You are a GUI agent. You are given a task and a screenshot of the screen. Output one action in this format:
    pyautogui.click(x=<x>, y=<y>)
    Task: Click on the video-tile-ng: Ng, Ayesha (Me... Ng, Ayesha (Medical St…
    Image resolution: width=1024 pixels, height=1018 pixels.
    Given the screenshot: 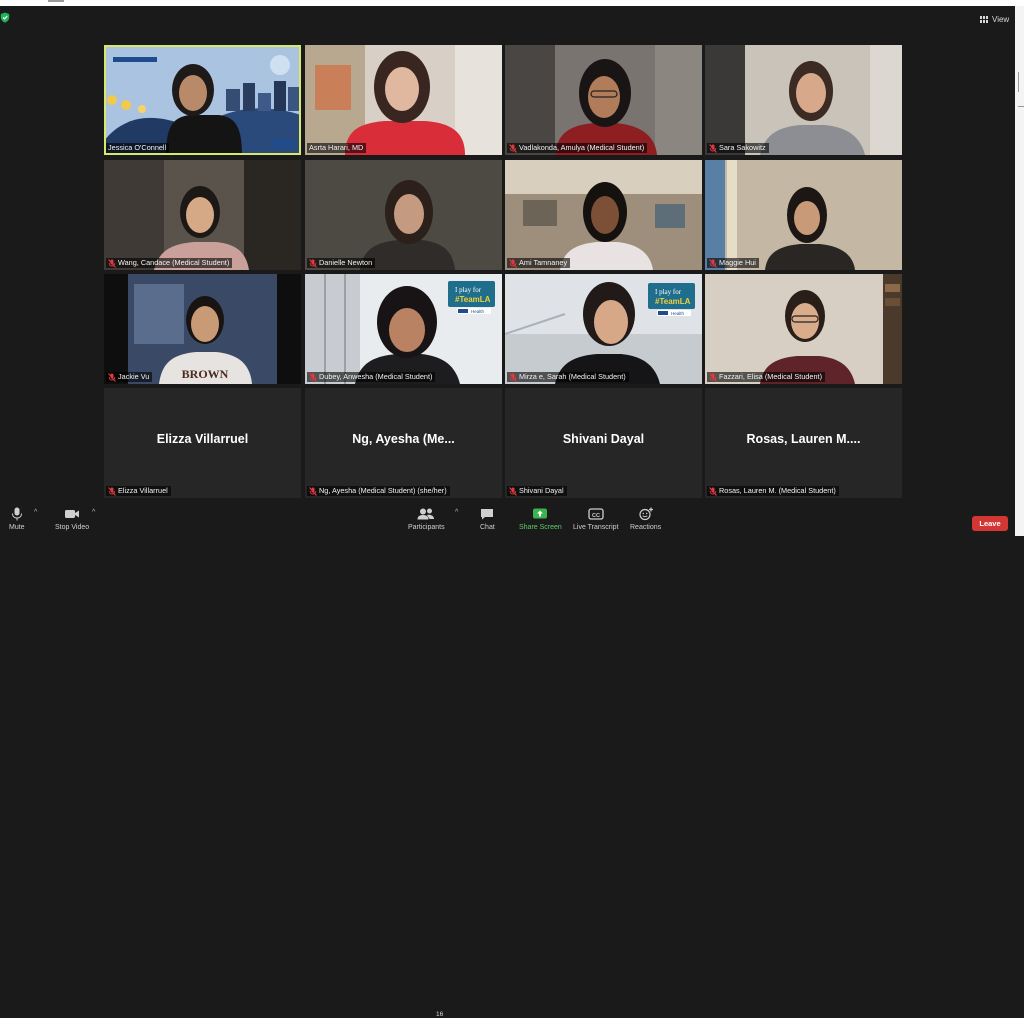 What is the action you would take?
    pyautogui.click(x=403, y=443)
    